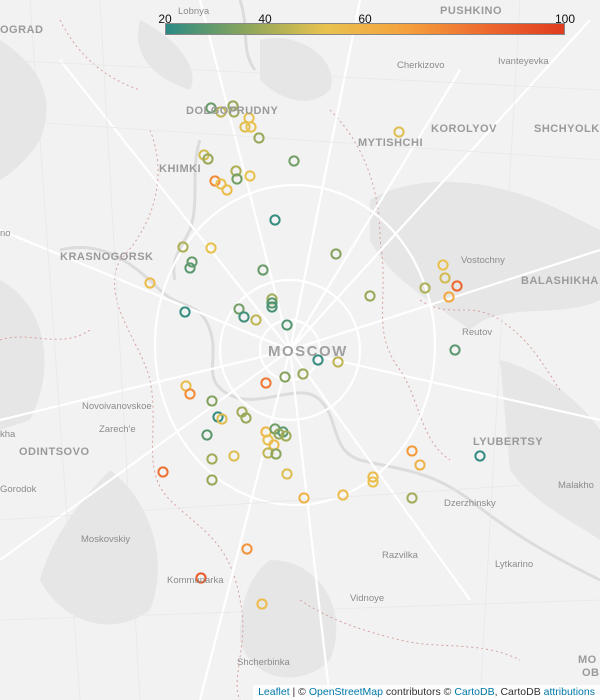  Describe the element at coordinates (523, 61) in the screenshot. I see `place-label: Ivanteyevka` at that location.